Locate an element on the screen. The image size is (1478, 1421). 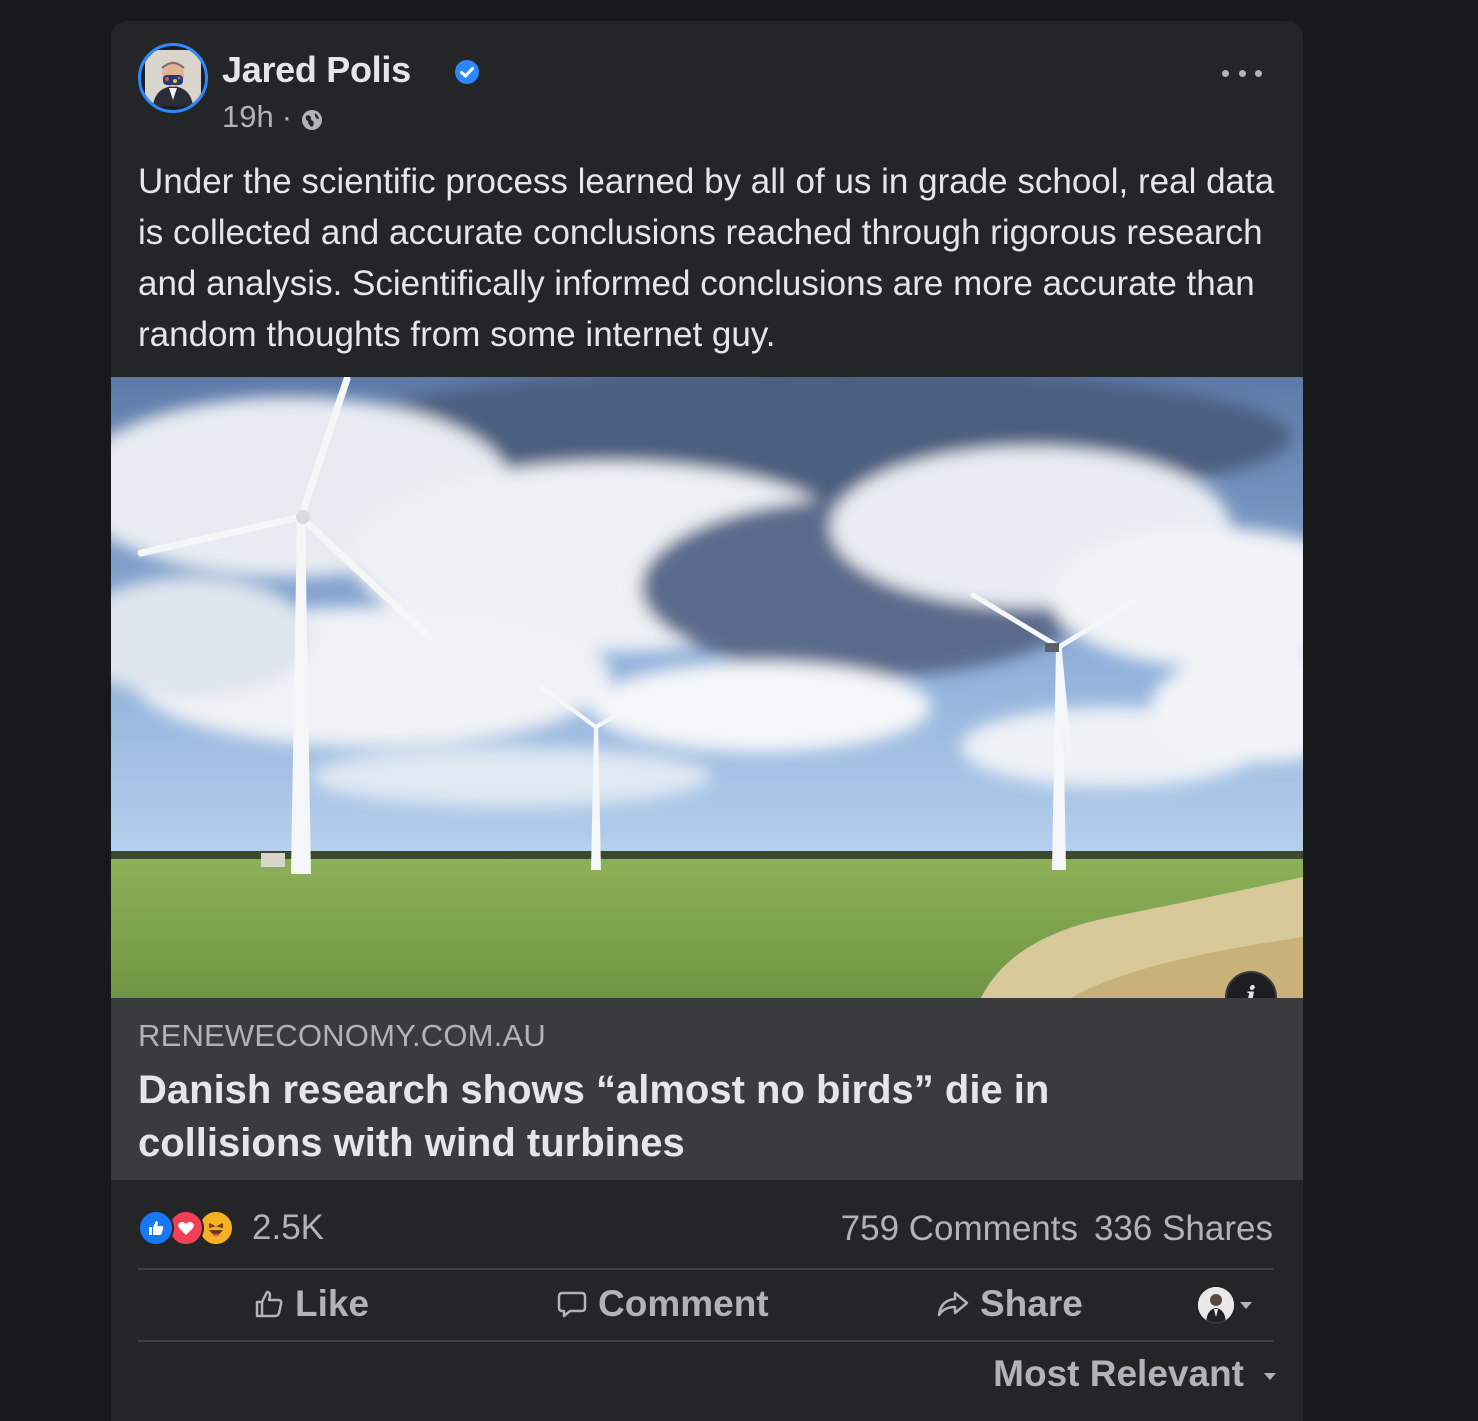
comment-share-counts: 759 Comments 336 Shares is located at coordinates (1057, 1229).